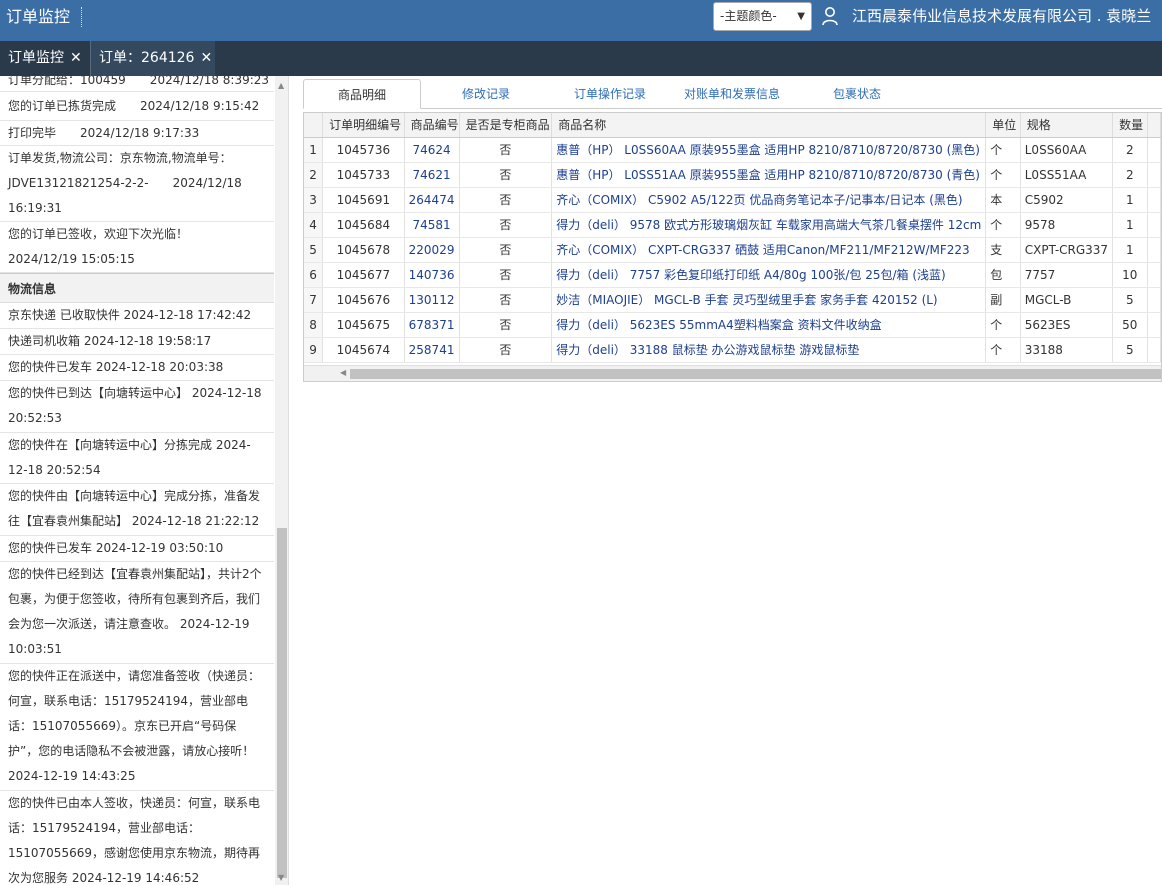 The image size is (1162, 885). What do you see at coordinates (363, 225) in the screenshot?
I see `detail-id-cell: 1045684` at bounding box center [363, 225].